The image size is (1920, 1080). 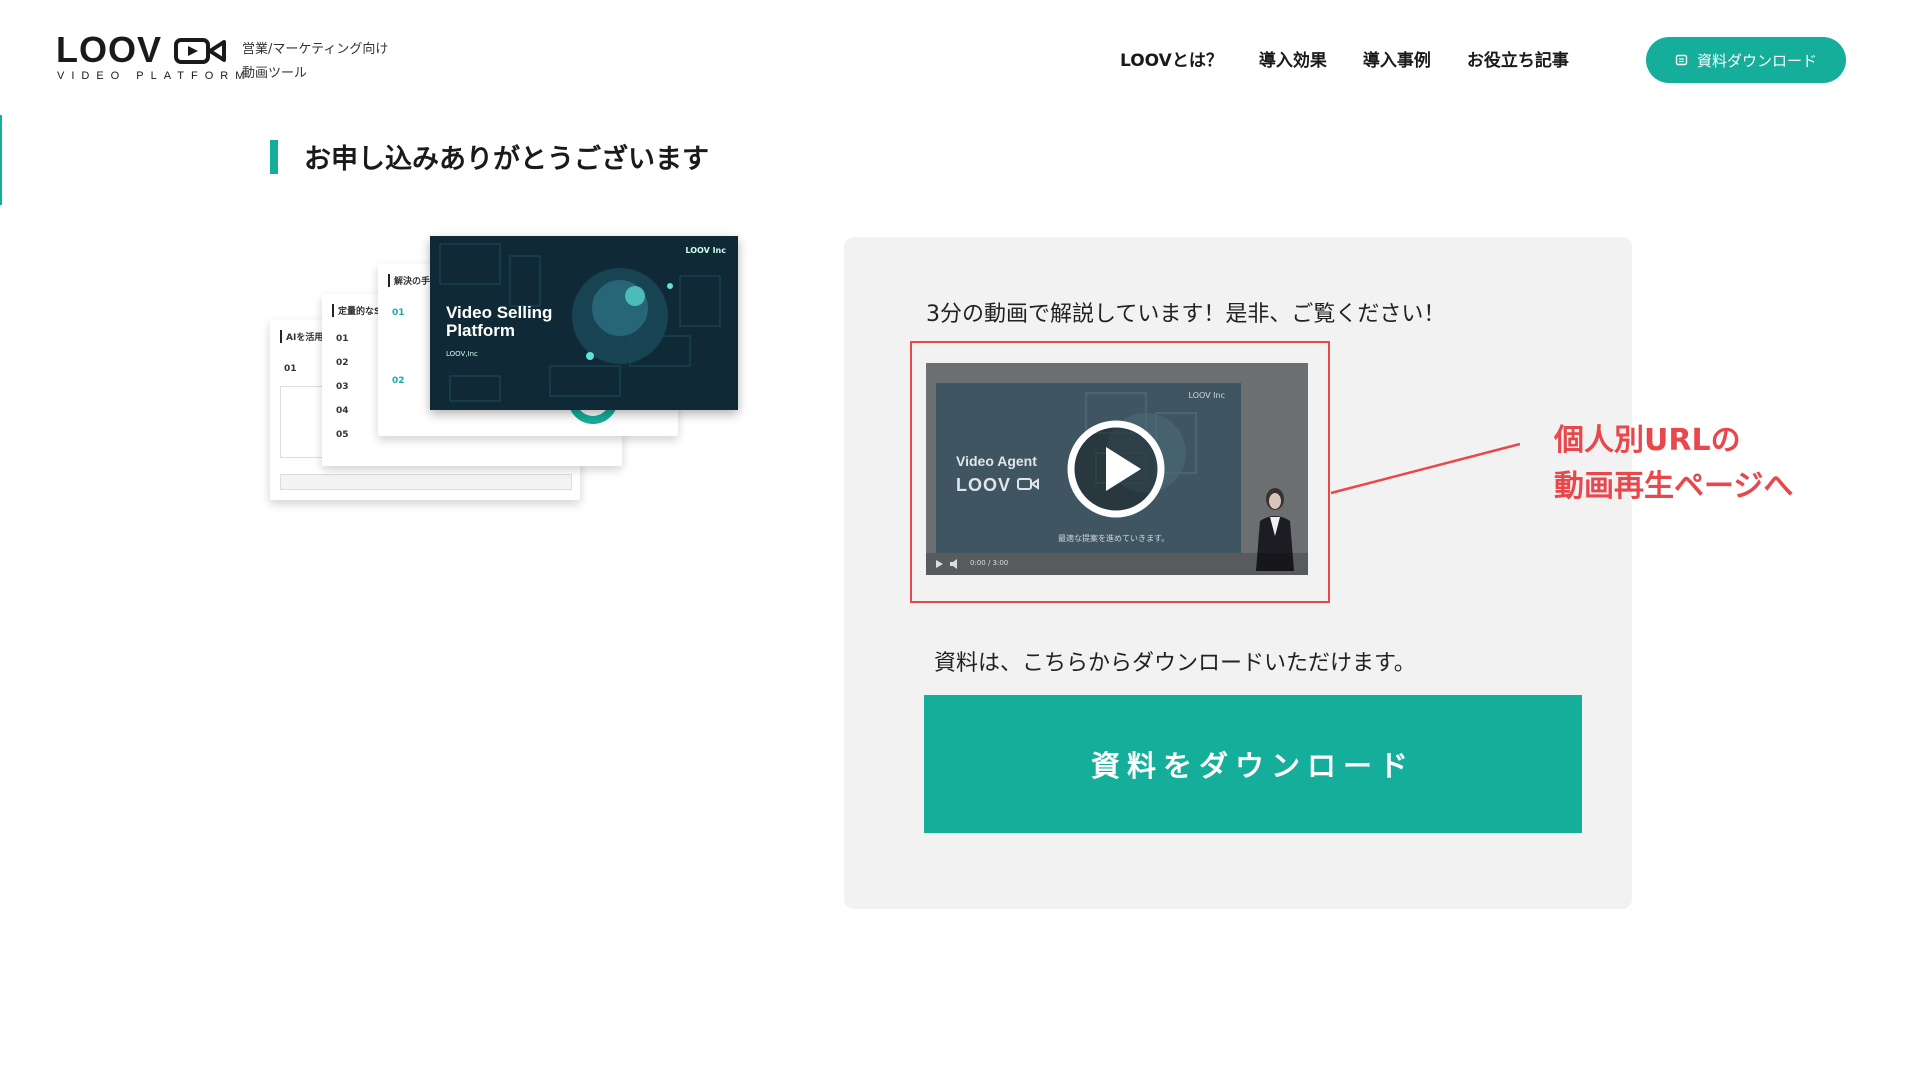 What do you see at coordinates (989, 563) in the screenshot?
I see `video-time: 0:00 / 3:00` at bounding box center [989, 563].